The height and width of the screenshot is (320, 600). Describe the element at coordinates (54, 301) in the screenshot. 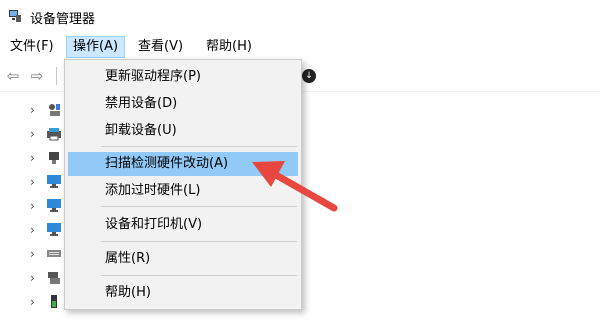

I see `battery-icon` at that location.